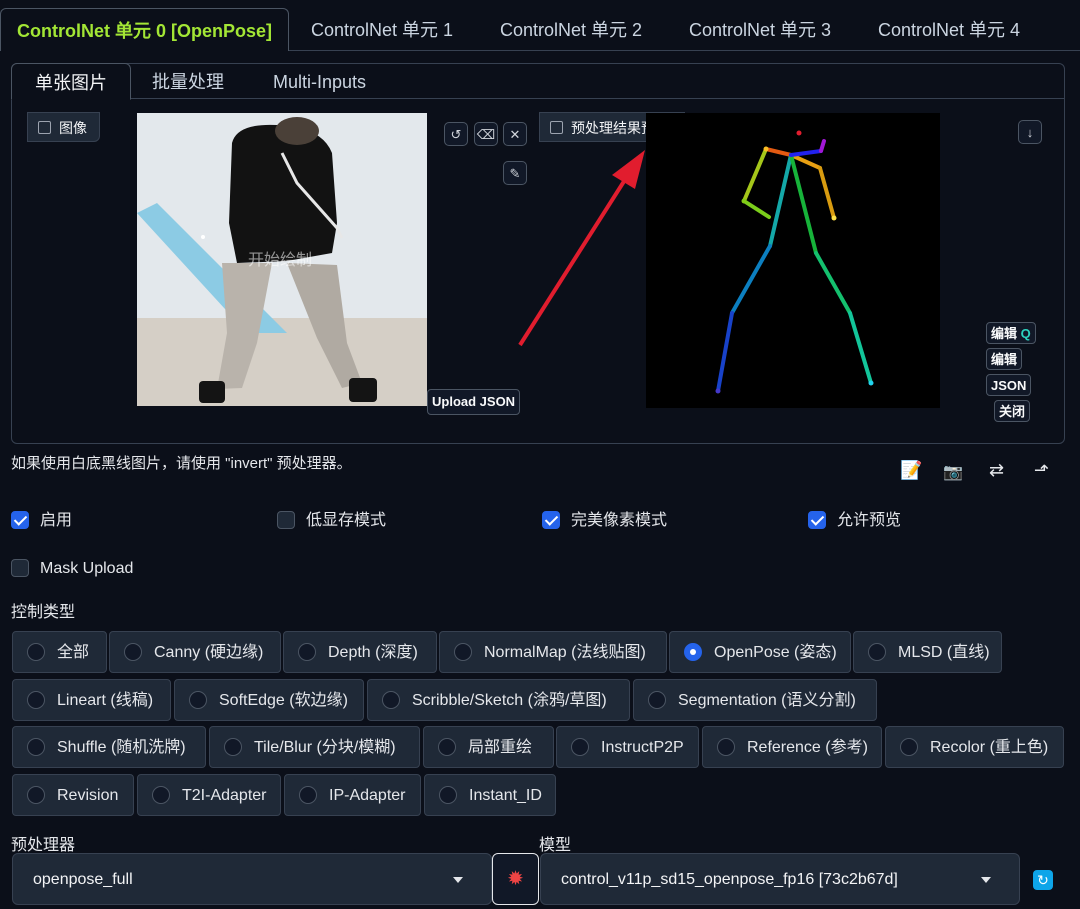  I want to click on edit-button: 编辑, so click(1004, 359).